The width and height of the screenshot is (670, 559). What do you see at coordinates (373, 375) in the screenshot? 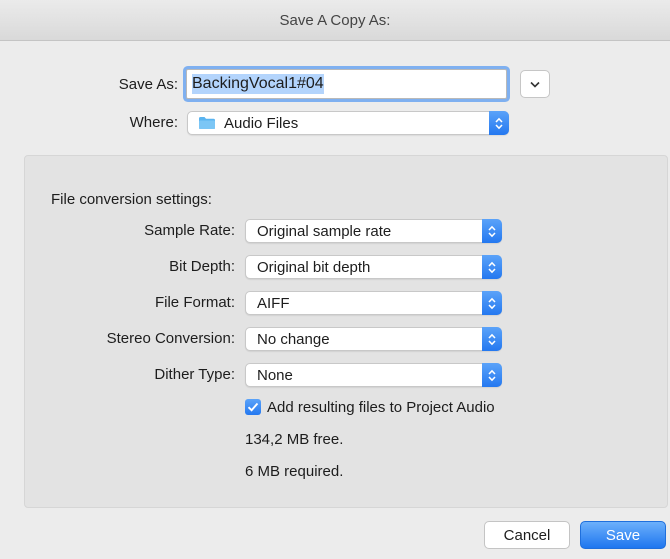
I see `dither-type-popup: None` at bounding box center [373, 375].